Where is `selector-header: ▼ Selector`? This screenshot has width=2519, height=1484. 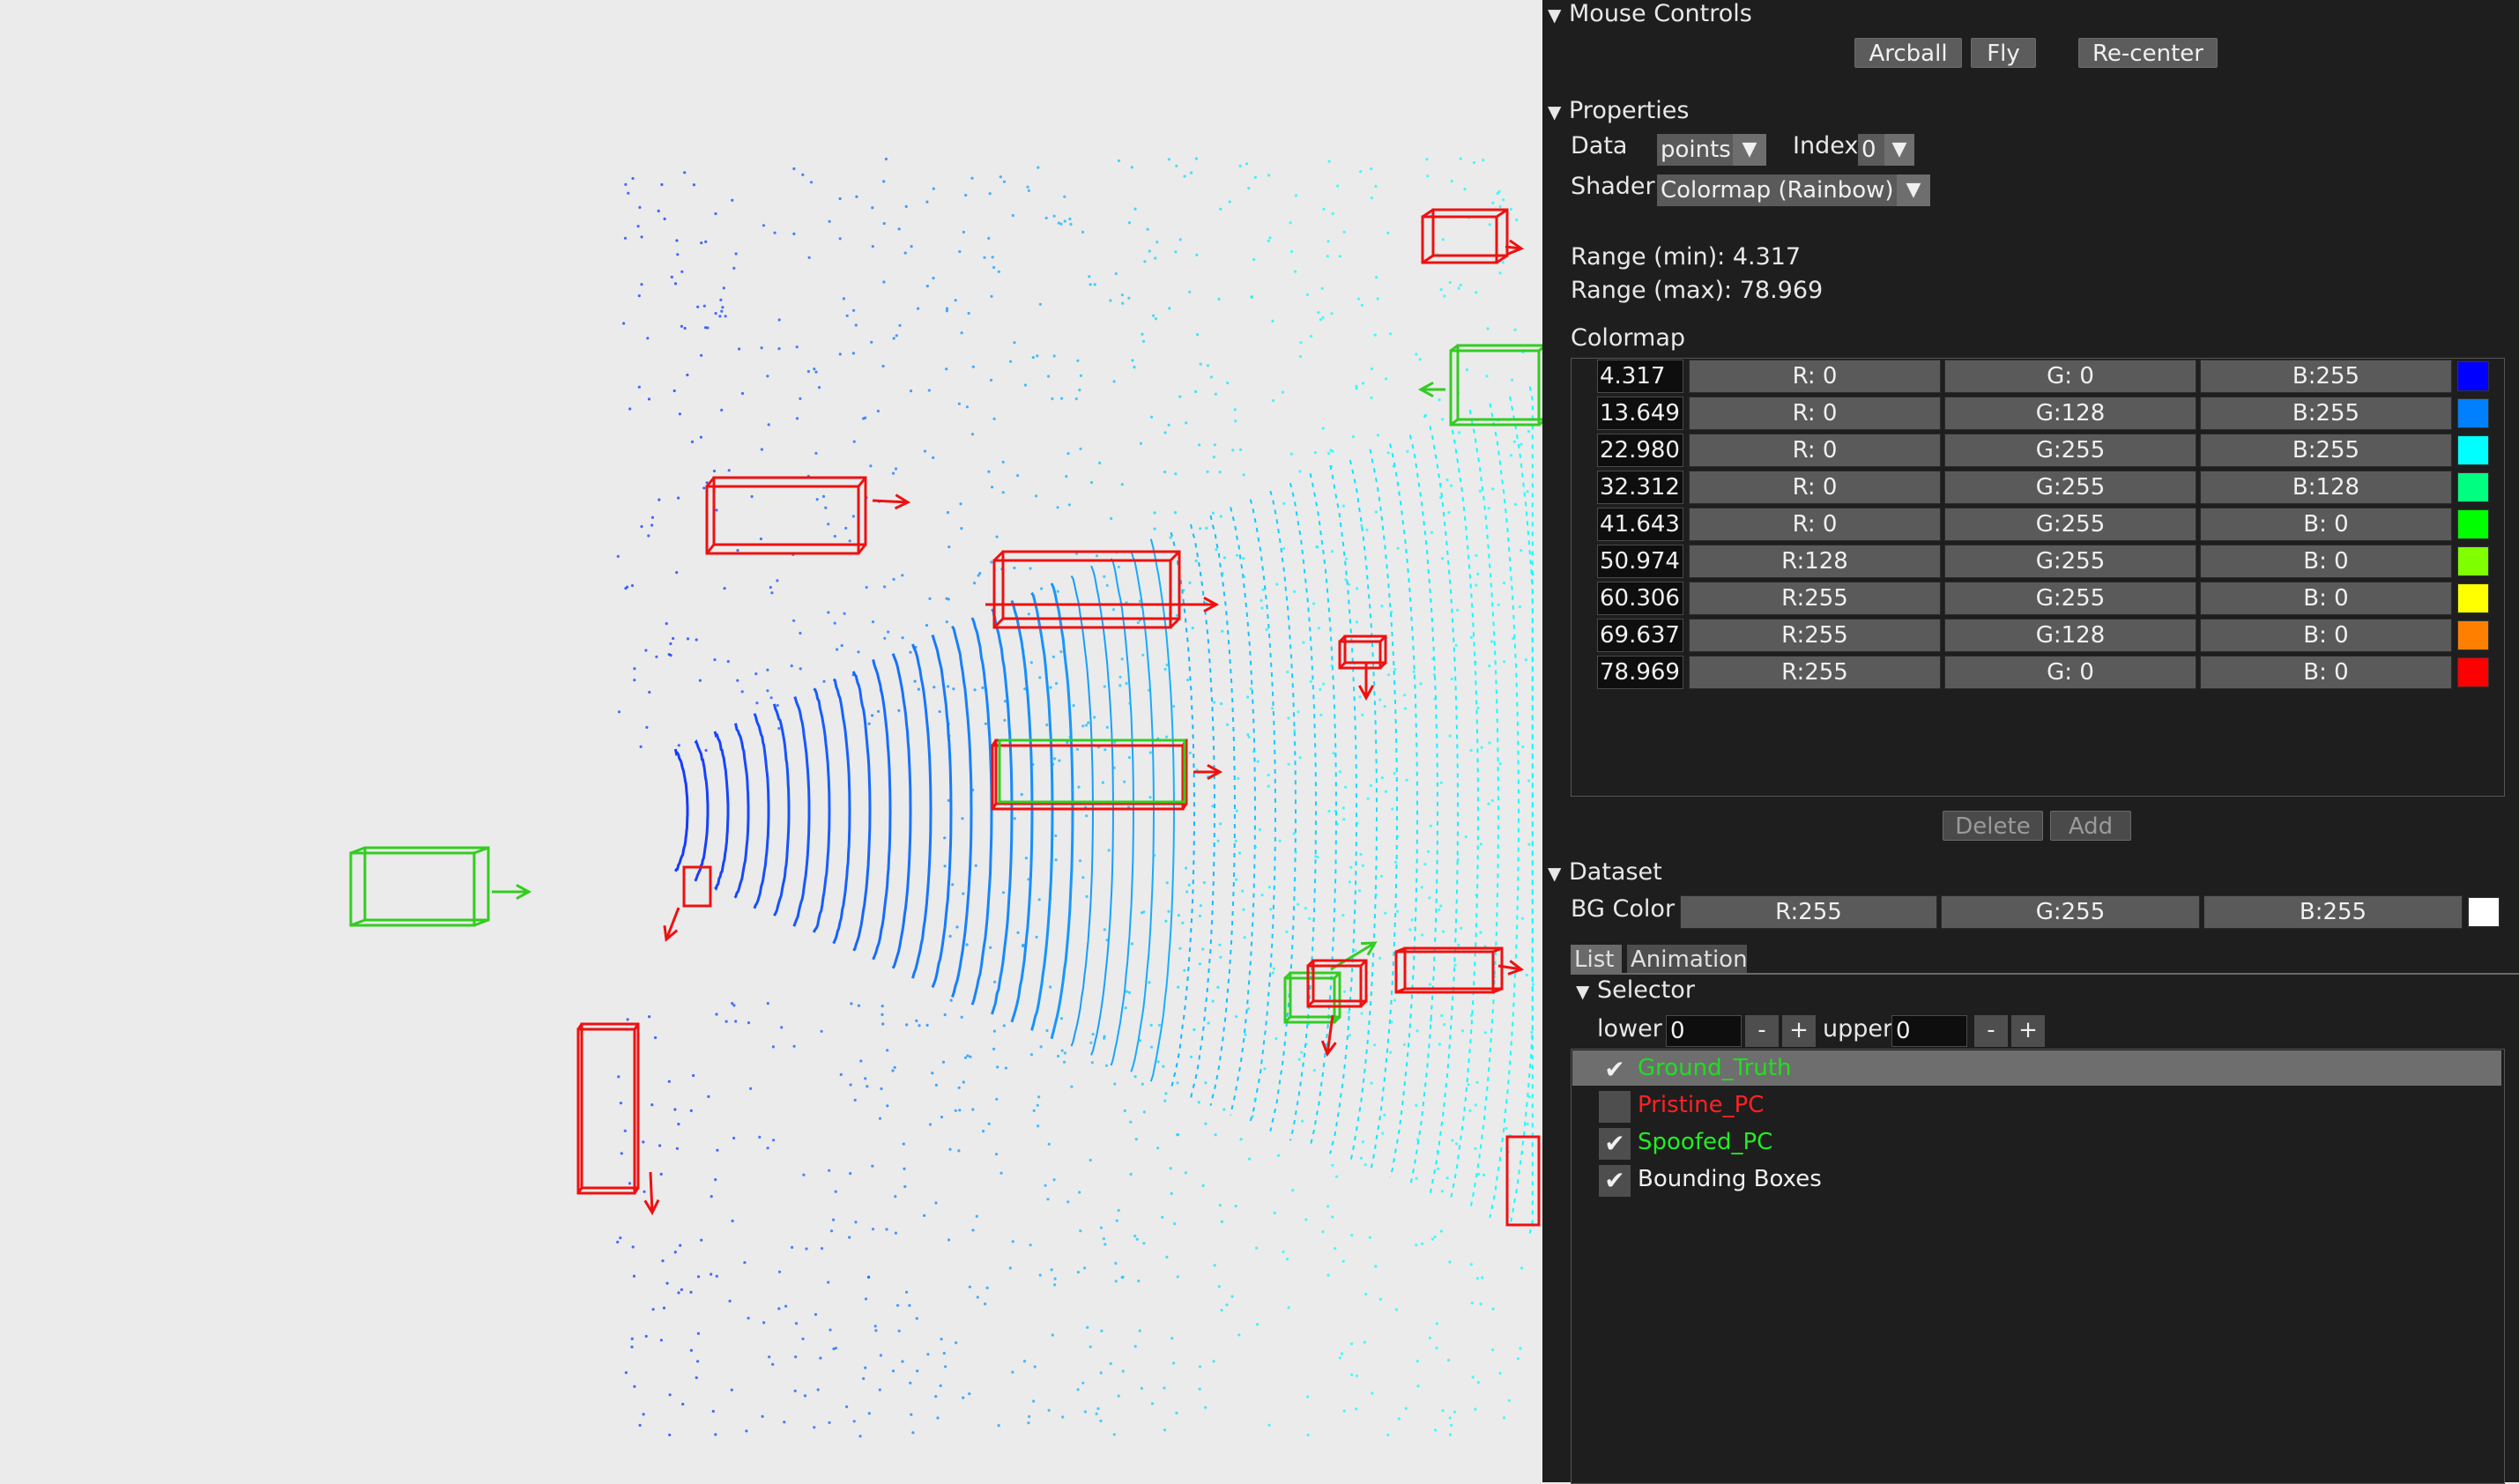 selector-header: ▼ Selector is located at coordinates (1635, 990).